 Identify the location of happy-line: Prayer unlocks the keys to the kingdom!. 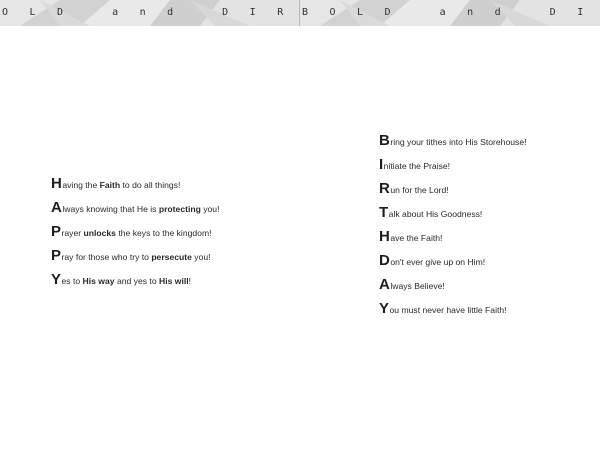
(135, 232).